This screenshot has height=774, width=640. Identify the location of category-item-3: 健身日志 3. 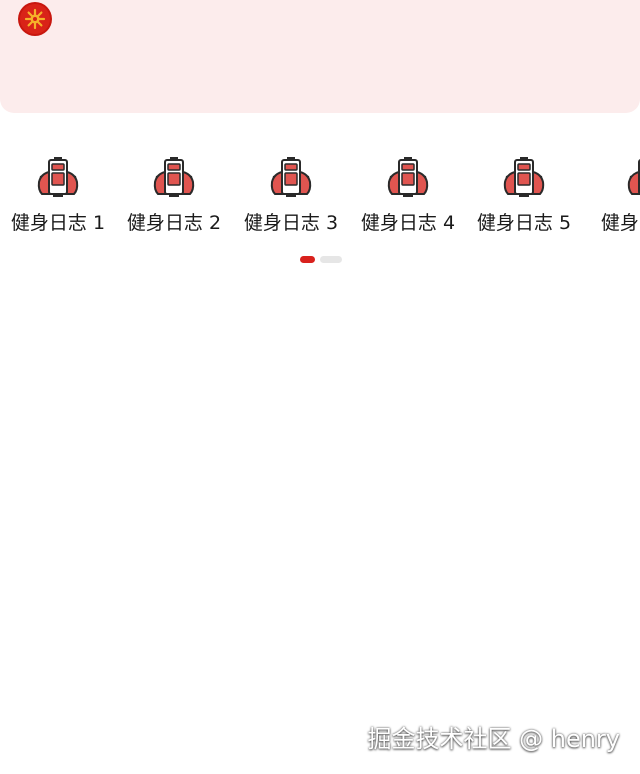
(291, 195).